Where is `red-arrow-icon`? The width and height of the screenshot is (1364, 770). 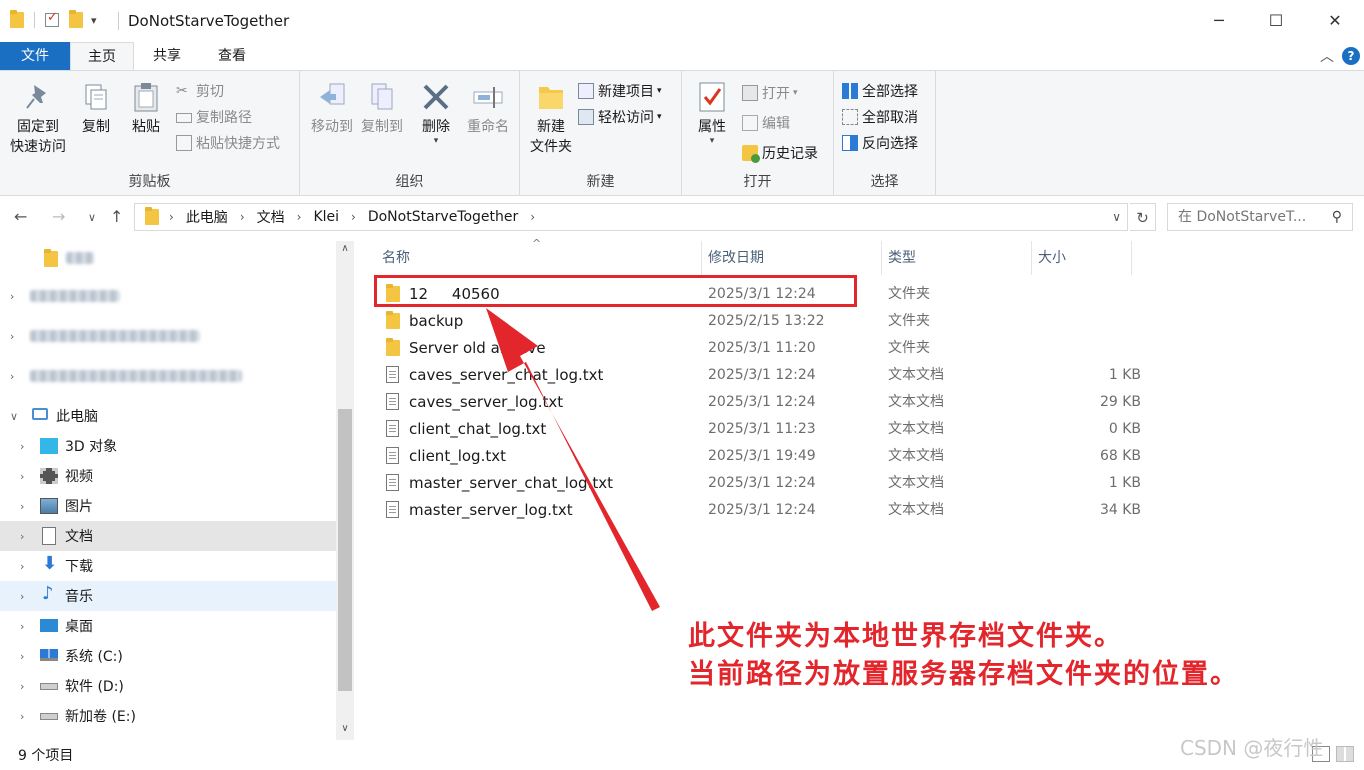 red-arrow-icon is located at coordinates (573, 459).